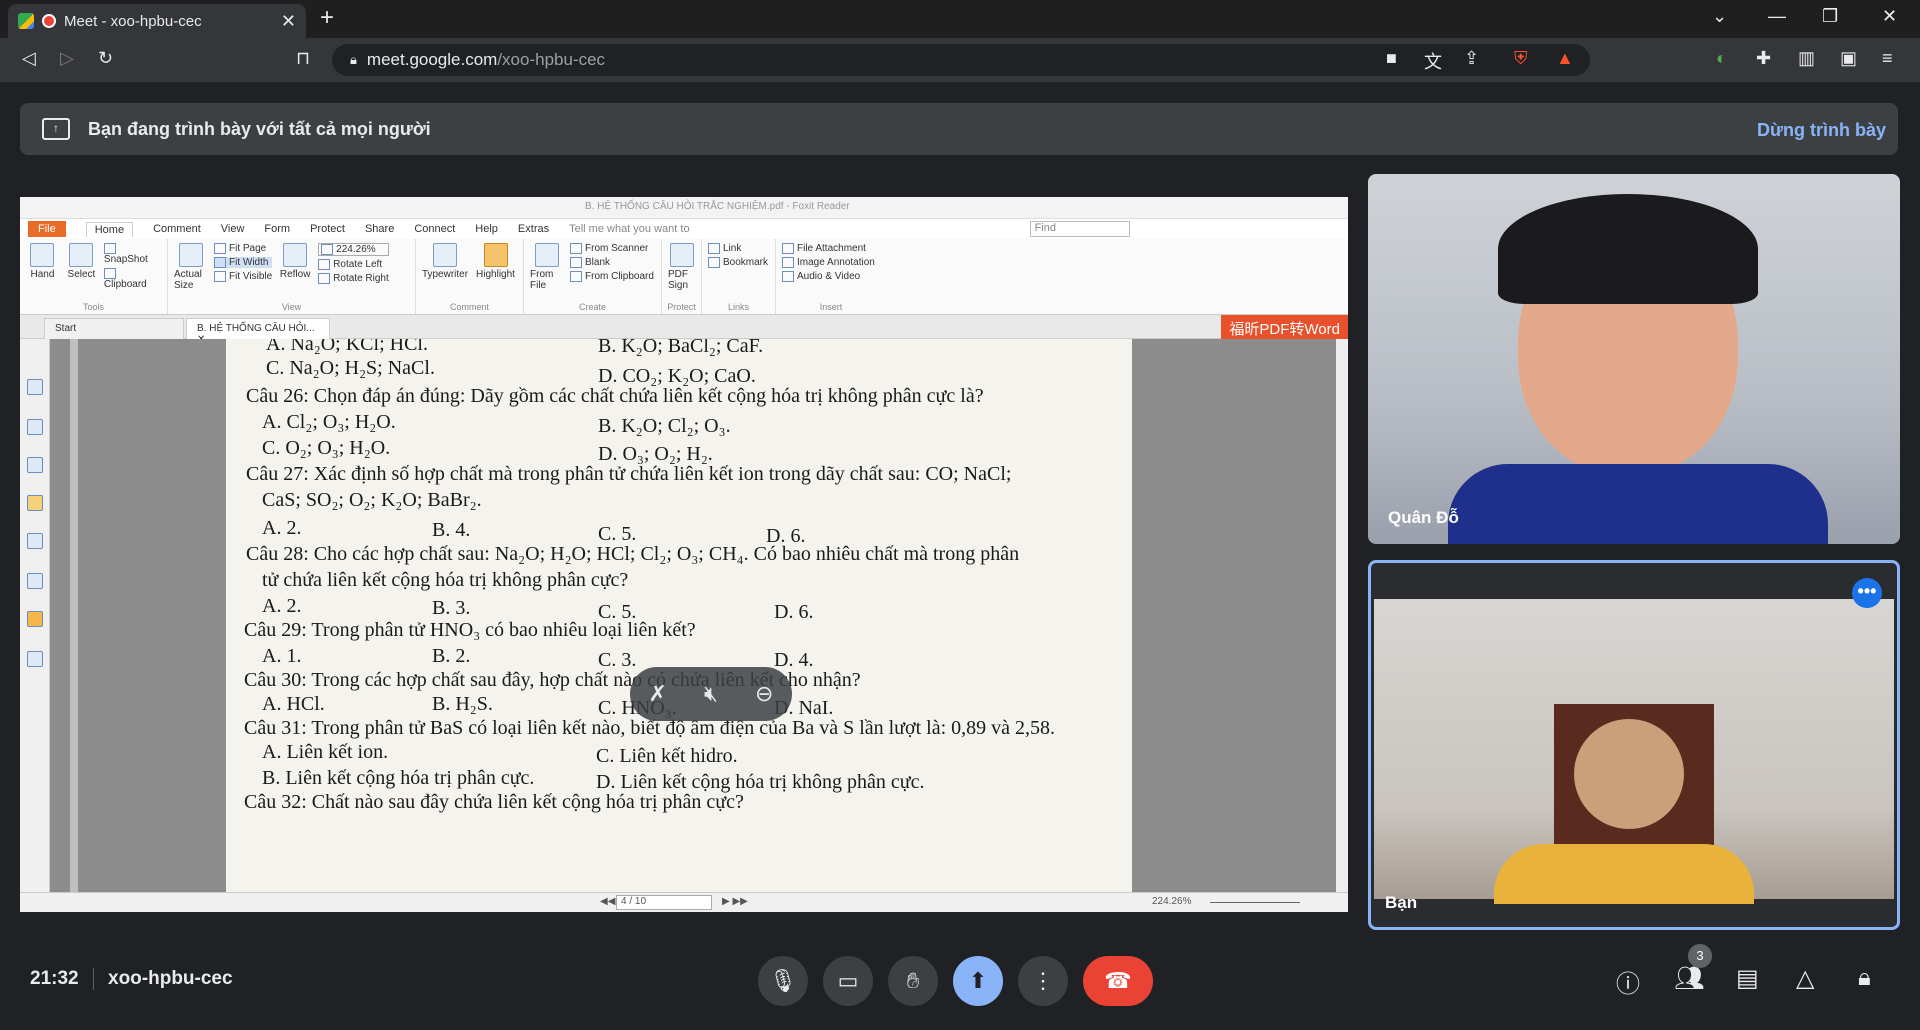  I want to click on activities-icon: △, so click(1805, 978).